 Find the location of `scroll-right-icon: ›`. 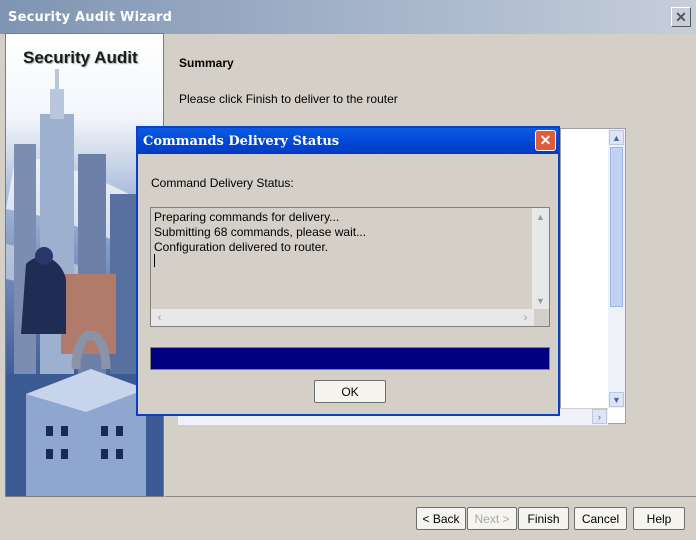

scroll-right-icon: › is located at coordinates (599, 416).